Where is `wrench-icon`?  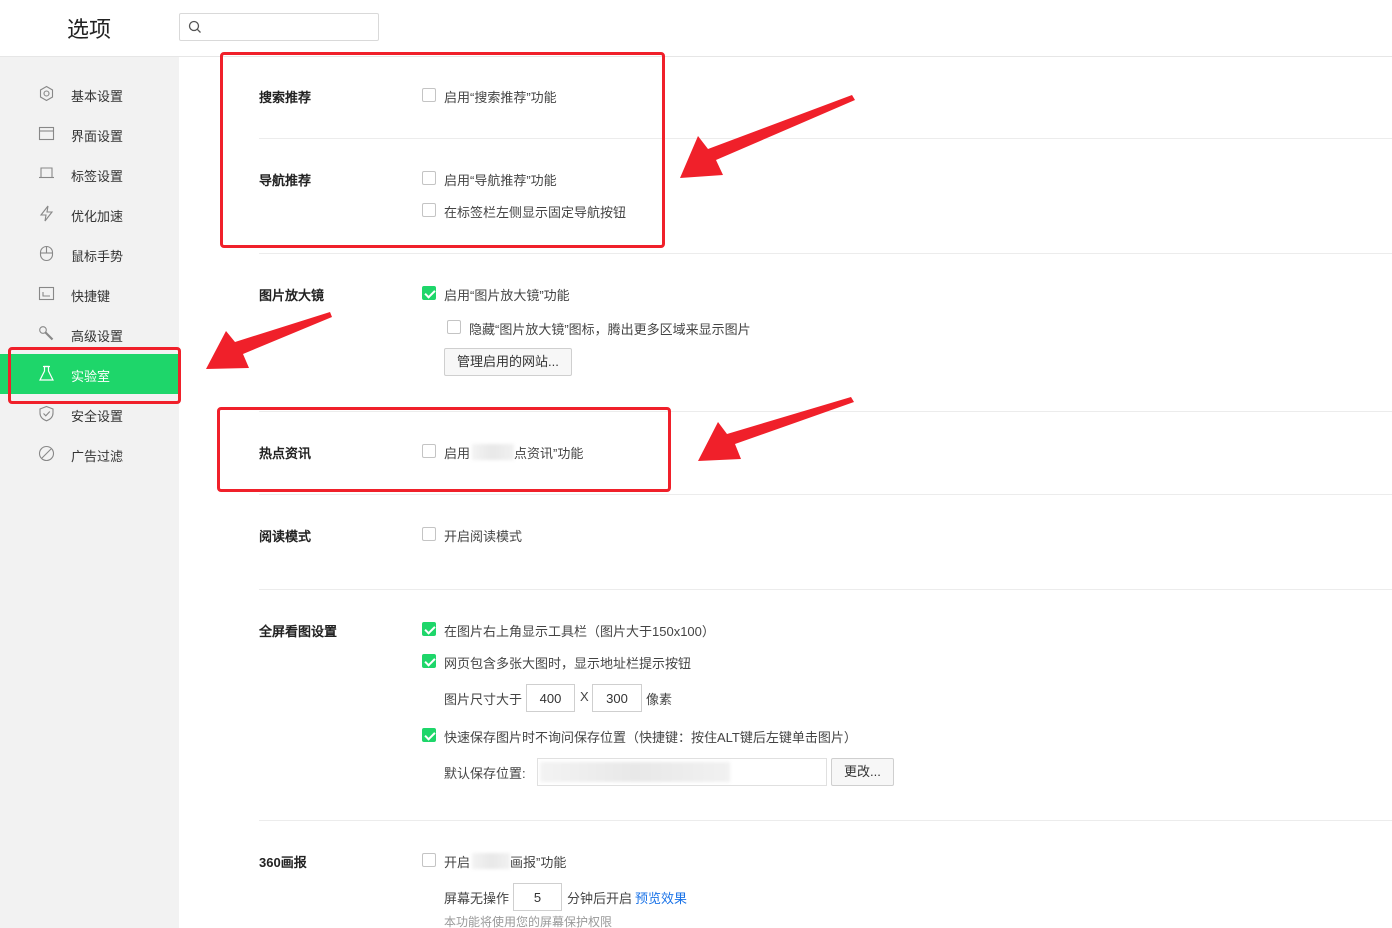
wrench-icon is located at coordinates (46, 333).